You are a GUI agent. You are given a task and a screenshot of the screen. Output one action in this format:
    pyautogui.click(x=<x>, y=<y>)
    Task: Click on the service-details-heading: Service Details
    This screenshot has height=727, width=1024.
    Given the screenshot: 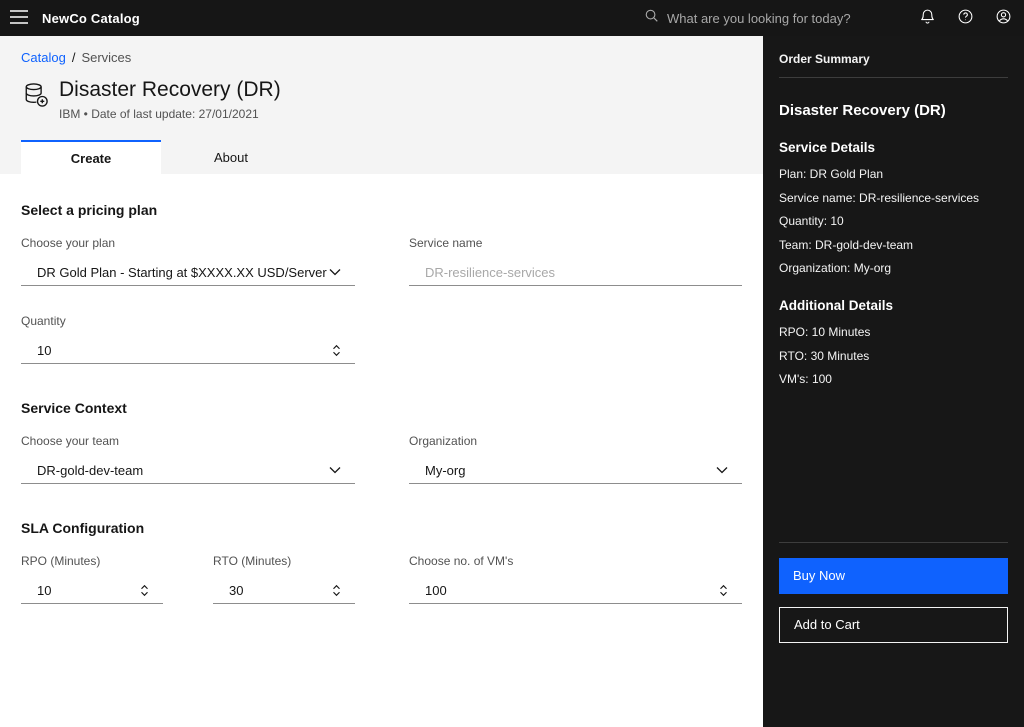 What is the action you would take?
    pyautogui.click(x=827, y=147)
    